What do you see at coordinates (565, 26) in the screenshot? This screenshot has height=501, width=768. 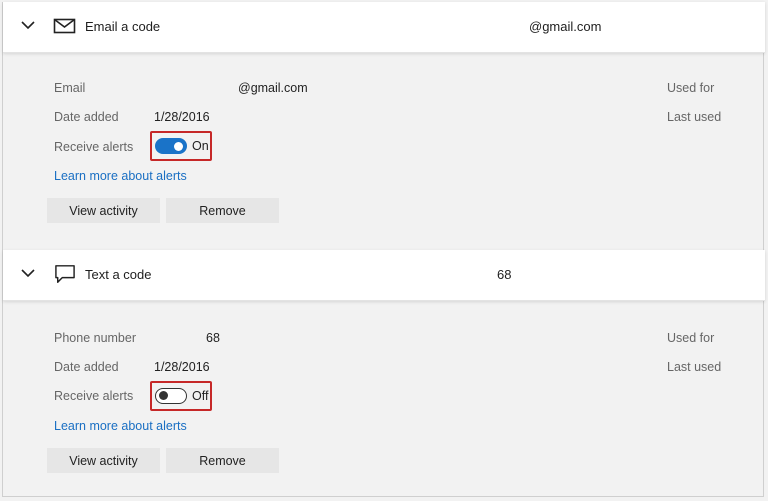 I see `method-header-value: @gmail.com` at bounding box center [565, 26].